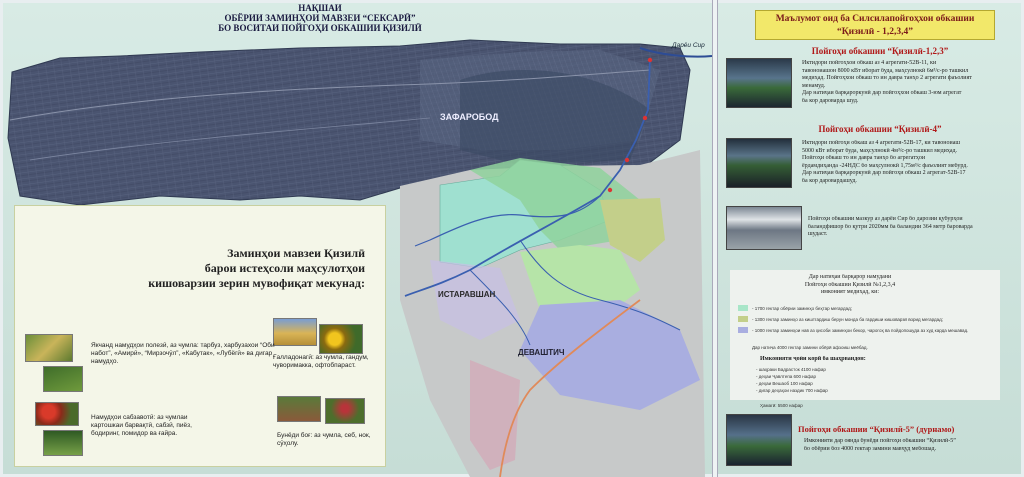  I want to click on jobs-heading: Имконияти ҷойи корӣ ба шаҳрвандон:, so click(850, 360).